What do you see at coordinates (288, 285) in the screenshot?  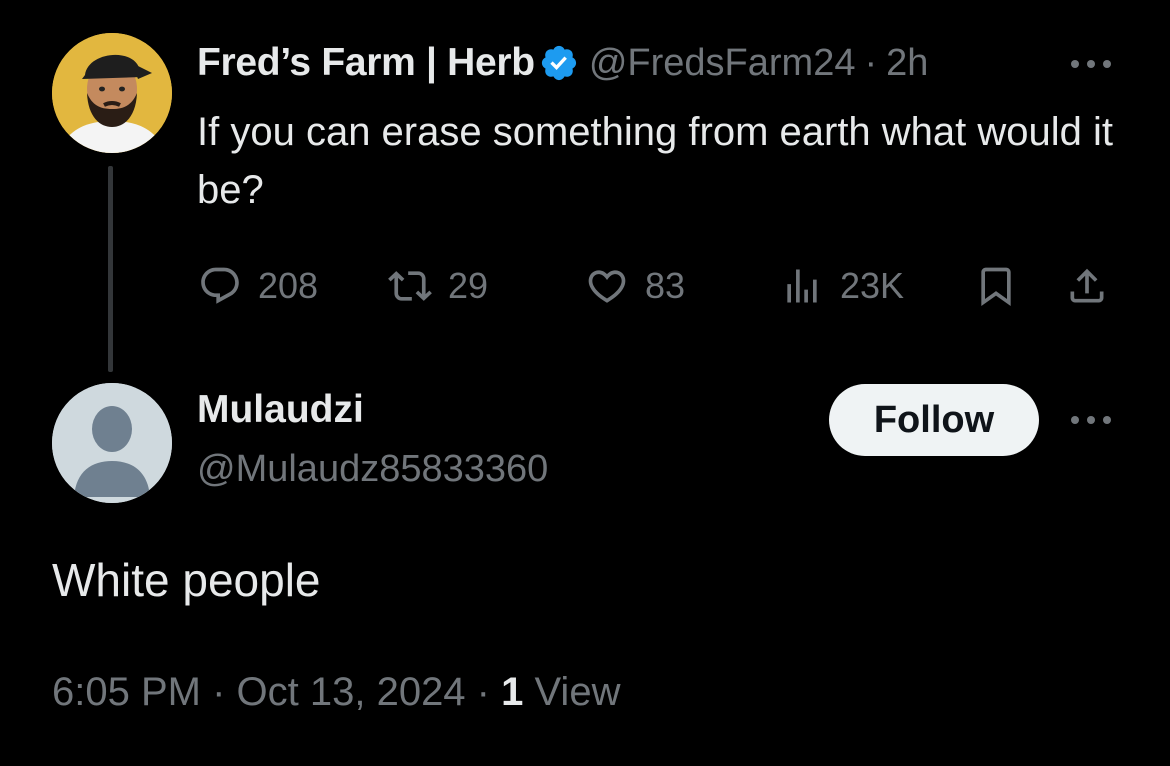 I see `reply-count: 208` at bounding box center [288, 285].